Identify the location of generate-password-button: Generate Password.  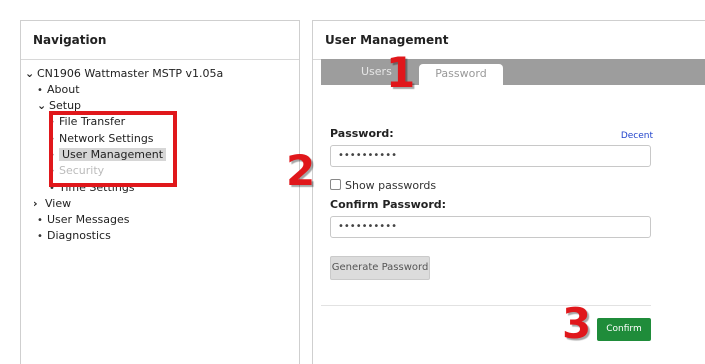
(380, 268).